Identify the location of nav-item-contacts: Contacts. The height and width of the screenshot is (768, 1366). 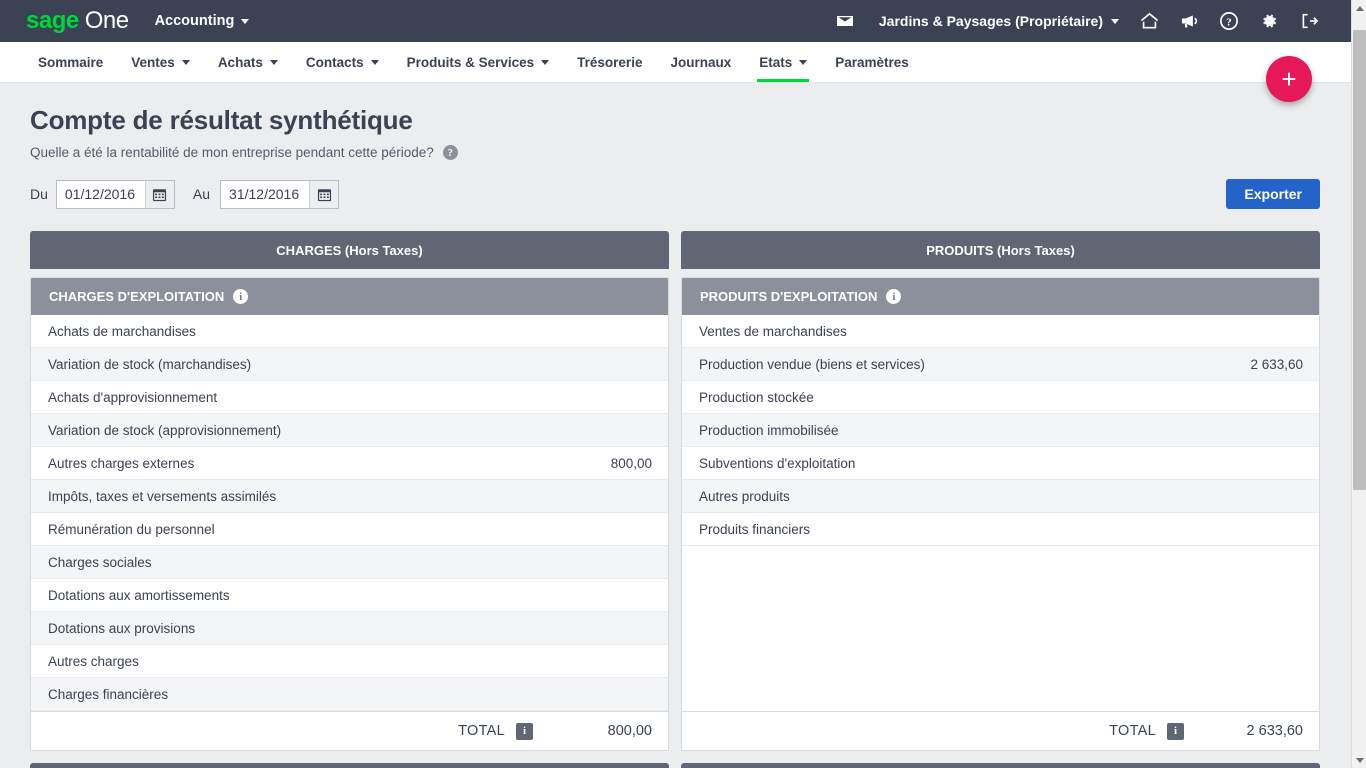
(342, 62).